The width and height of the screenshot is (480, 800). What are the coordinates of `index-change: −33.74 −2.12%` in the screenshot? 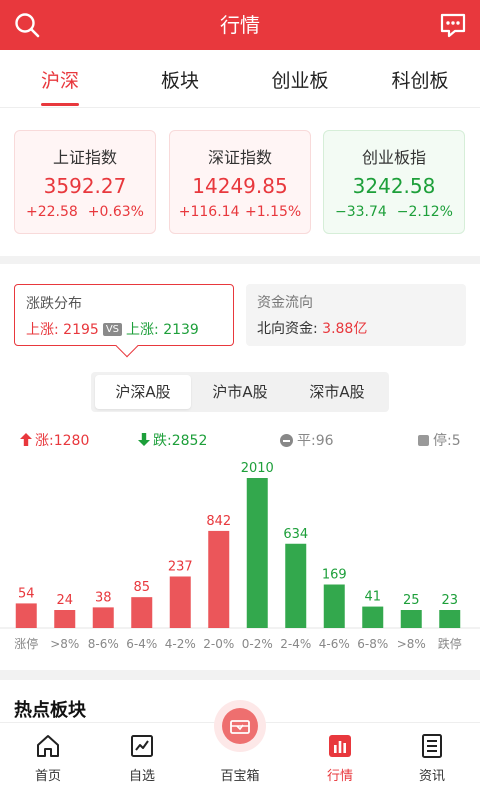 It's located at (394, 212).